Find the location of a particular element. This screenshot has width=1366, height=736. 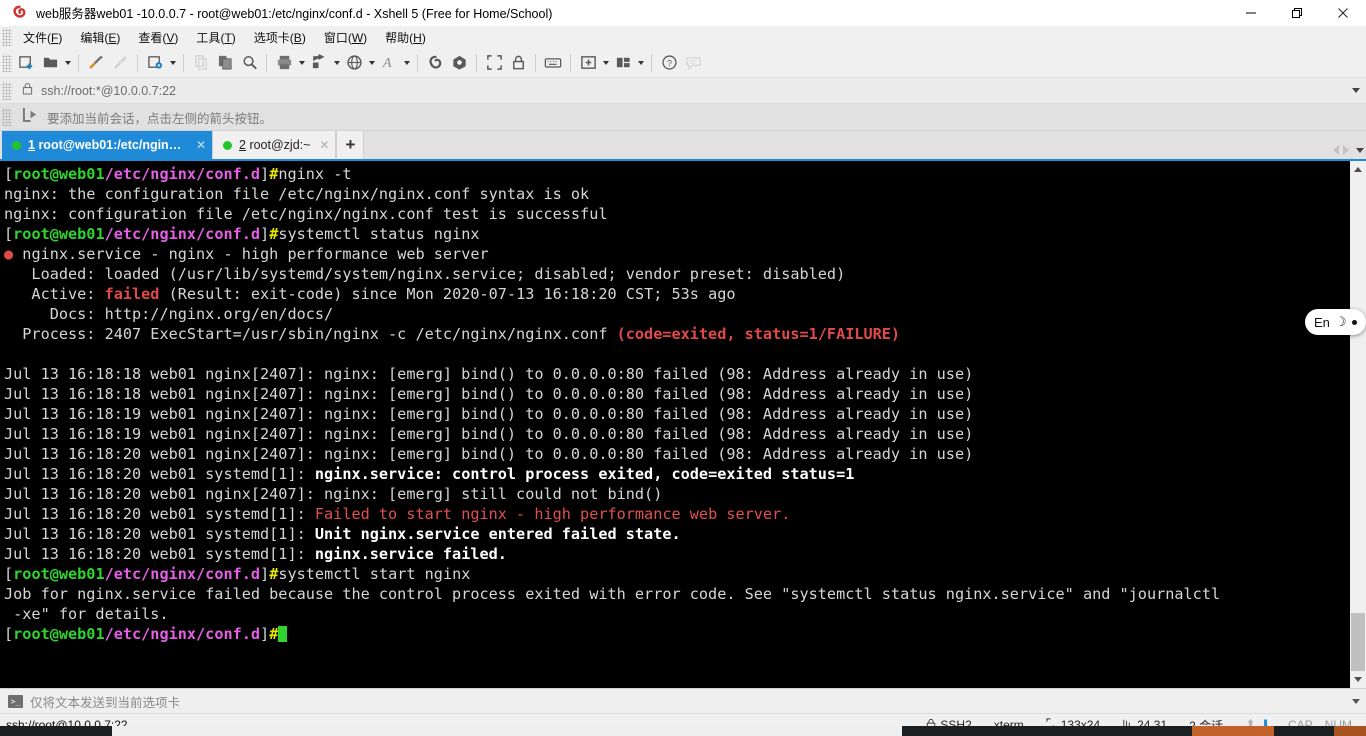

ime-indicator: En ☽ is located at coordinates (1335, 322).